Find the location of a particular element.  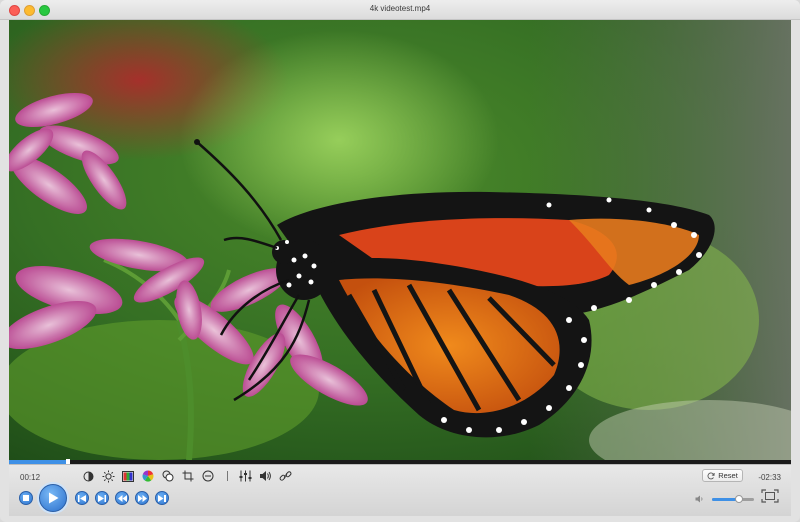

skip-forward-button is located at coordinates (102, 498).